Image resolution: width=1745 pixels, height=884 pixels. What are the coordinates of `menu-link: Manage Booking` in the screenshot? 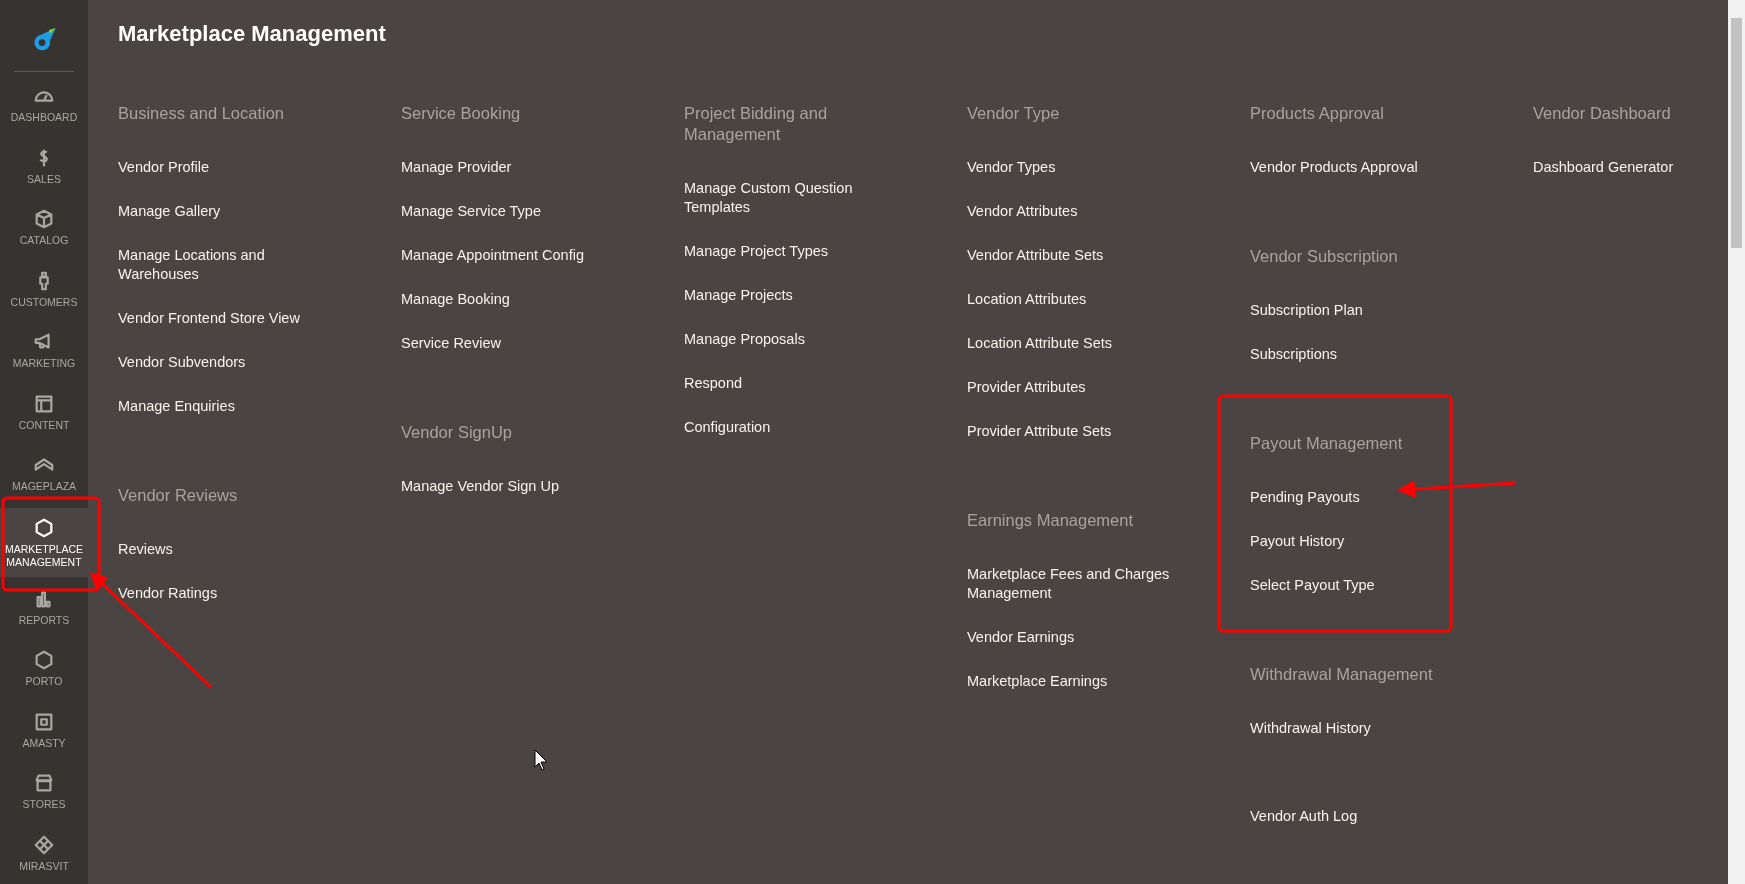 It's located at (455, 299).